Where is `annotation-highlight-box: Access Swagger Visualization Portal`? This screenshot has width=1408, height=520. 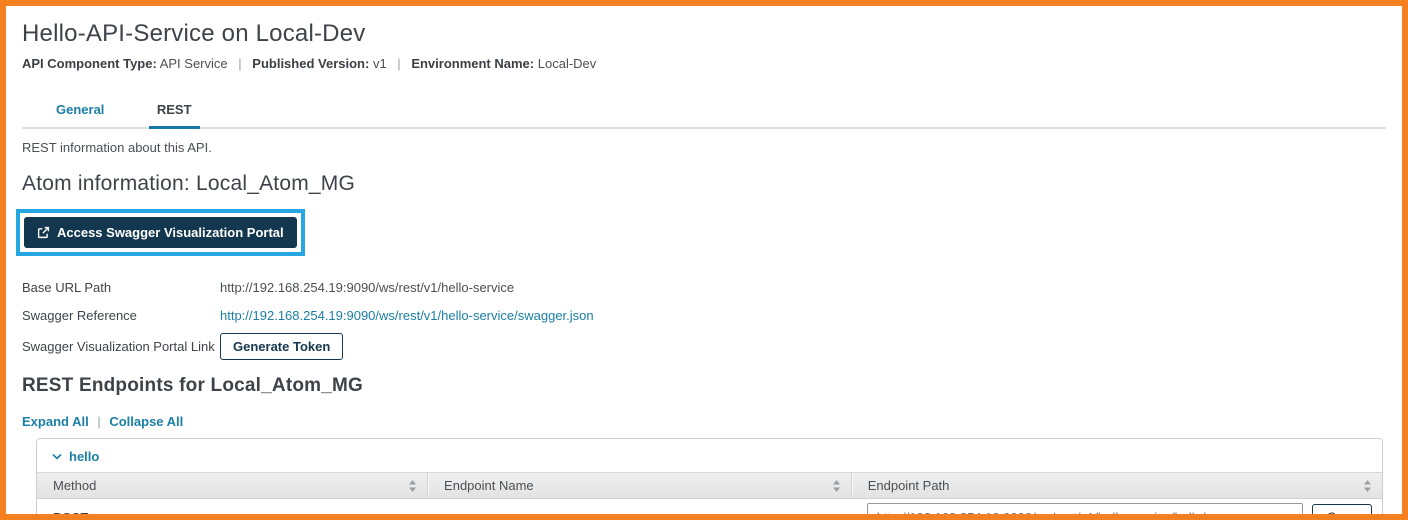
annotation-highlight-box: Access Swagger Visualization Portal is located at coordinates (160, 232).